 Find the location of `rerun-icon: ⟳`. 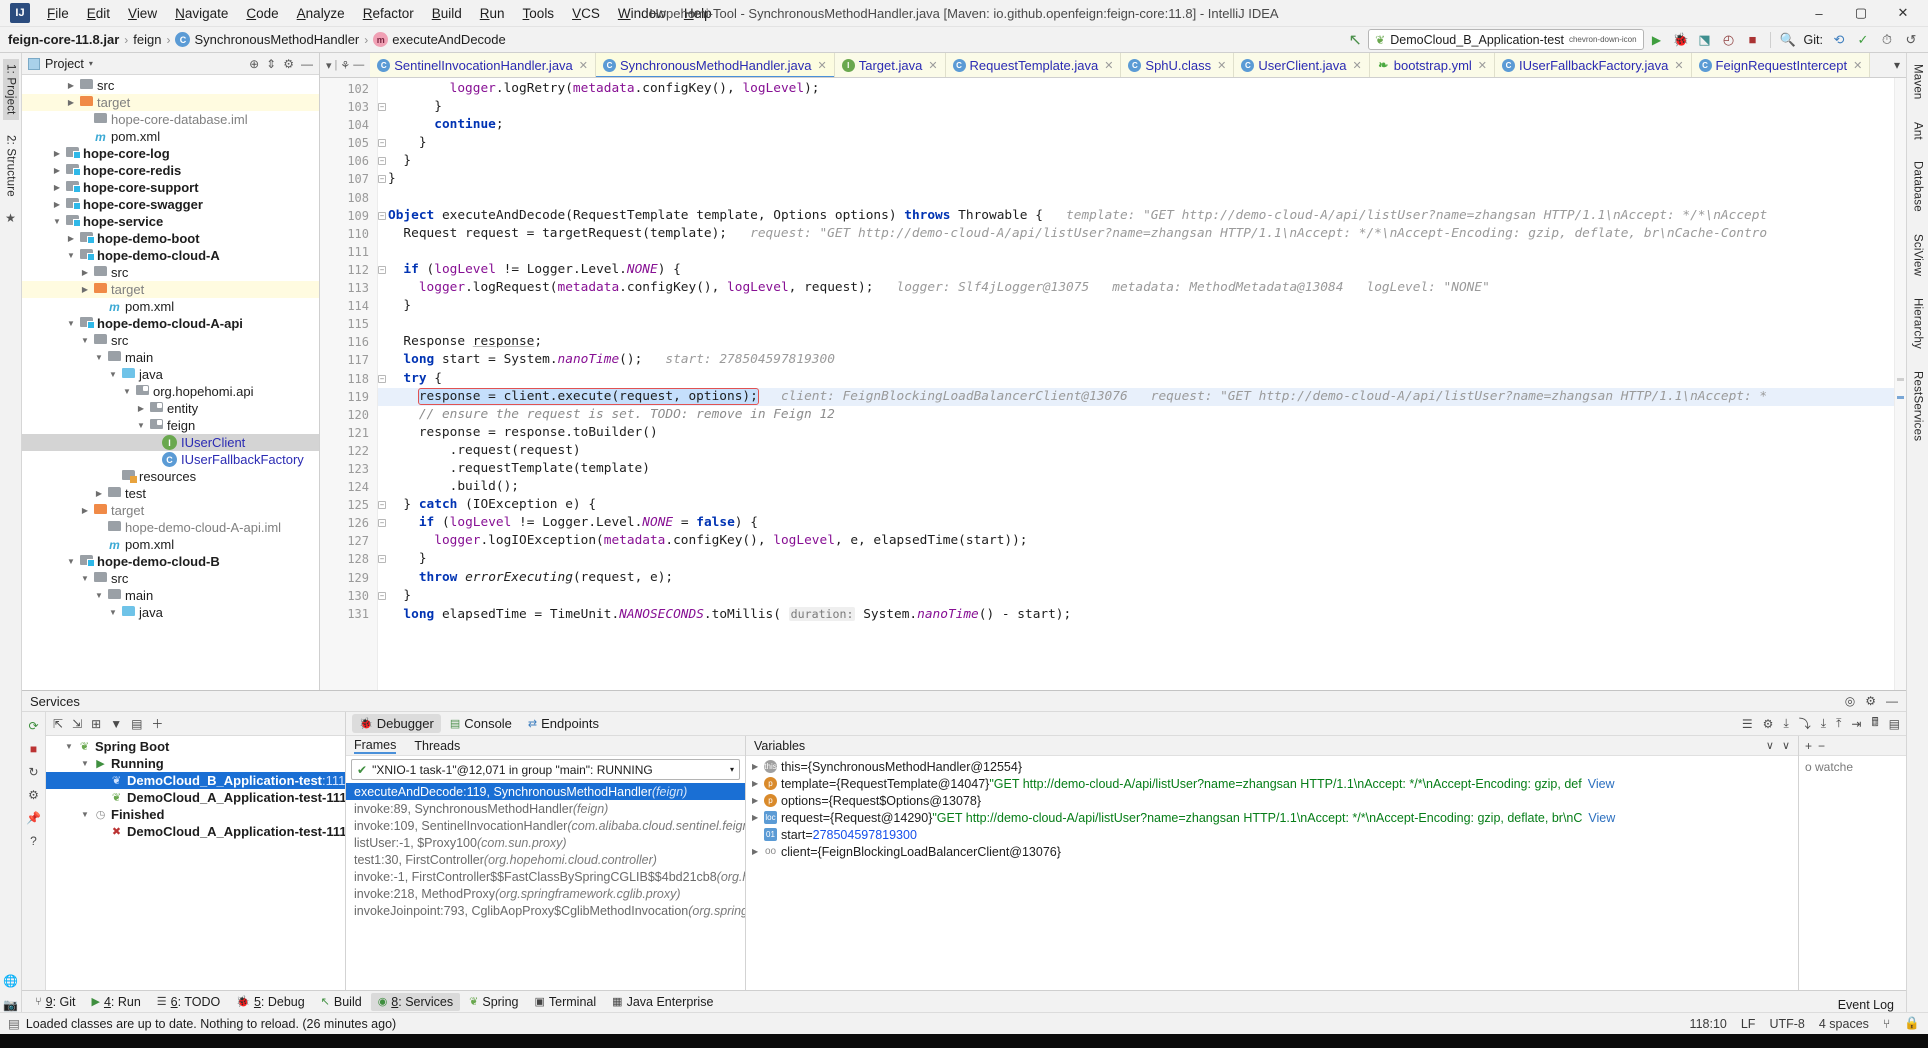

rerun-icon: ⟳ is located at coordinates (33, 726).